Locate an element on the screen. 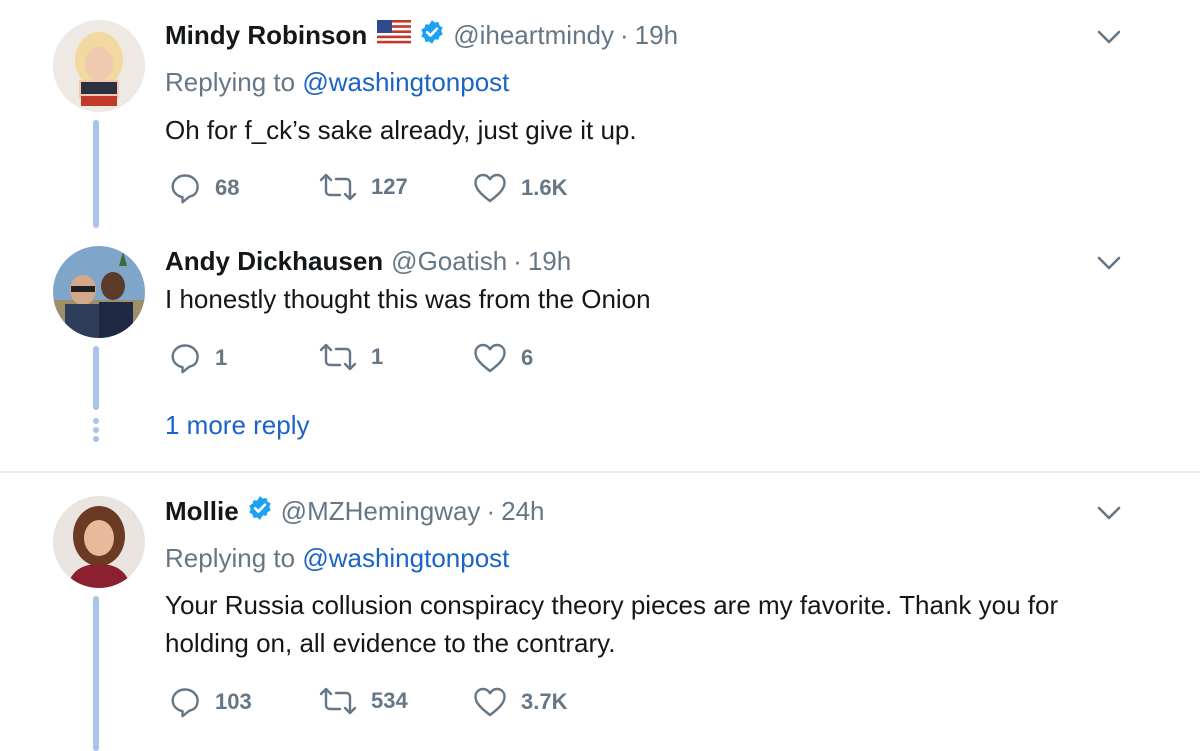 The width and height of the screenshot is (1200, 751). tweet-header: Andy Dickhausen @Goatish · 19h is located at coordinates (368, 261).